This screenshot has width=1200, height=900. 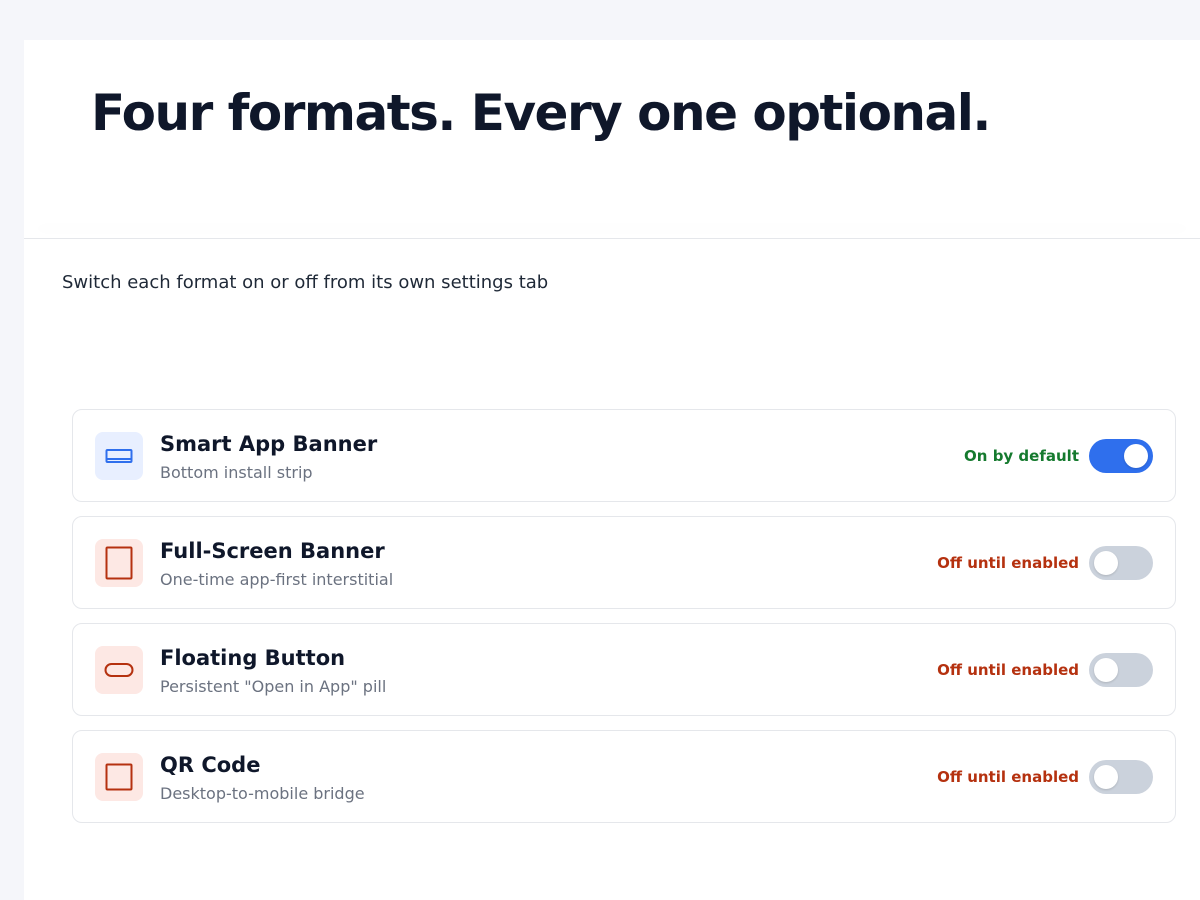 I want to click on format-description: Bottom install strip, so click(x=236, y=472).